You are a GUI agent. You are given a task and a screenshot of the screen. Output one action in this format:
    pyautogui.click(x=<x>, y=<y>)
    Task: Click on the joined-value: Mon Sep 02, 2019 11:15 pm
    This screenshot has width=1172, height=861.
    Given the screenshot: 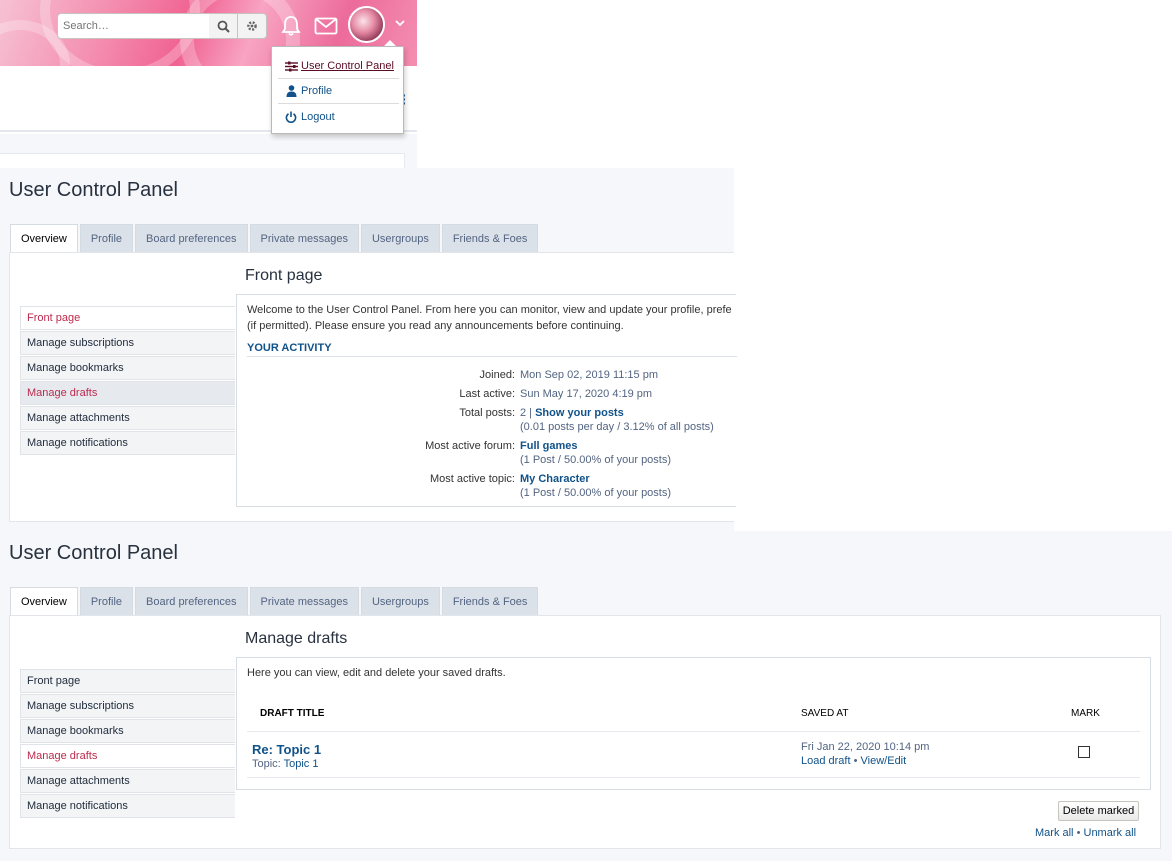 What is the action you would take?
    pyautogui.click(x=589, y=375)
    